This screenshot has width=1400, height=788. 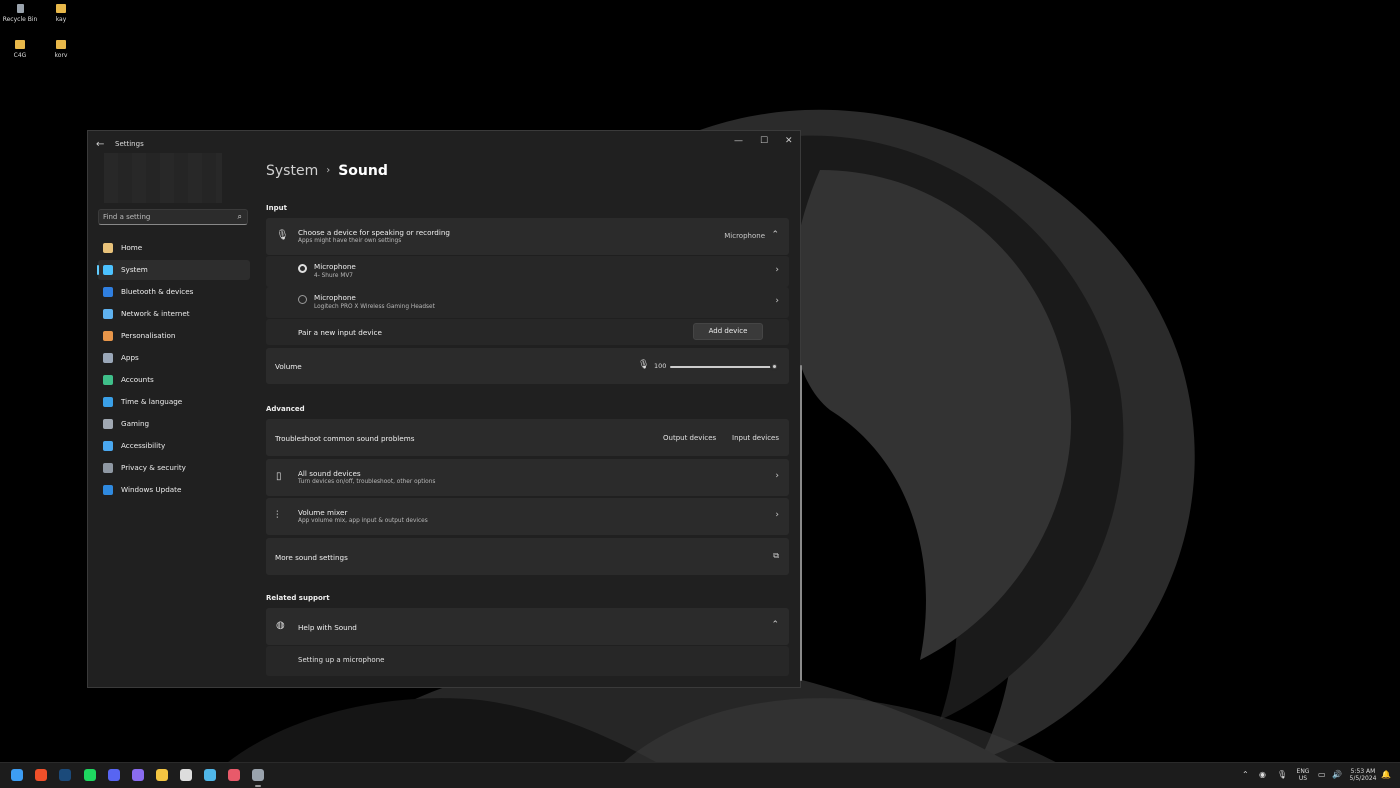 I want to click on globe-icon: ◍, so click(x=280, y=625).